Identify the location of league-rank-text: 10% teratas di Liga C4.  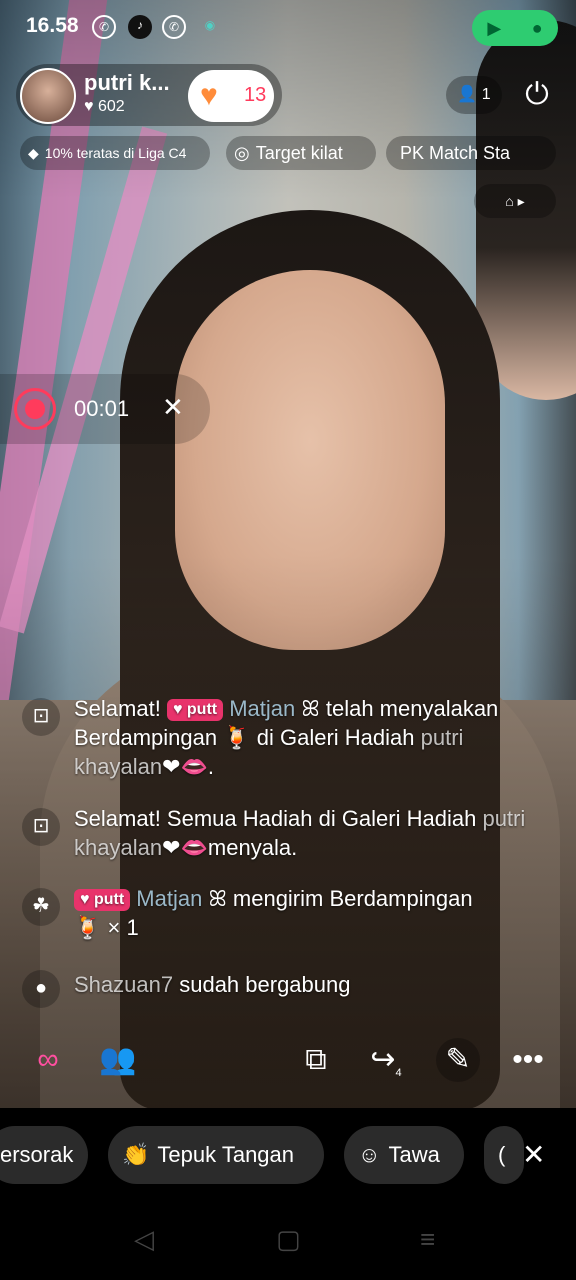
(115, 153).